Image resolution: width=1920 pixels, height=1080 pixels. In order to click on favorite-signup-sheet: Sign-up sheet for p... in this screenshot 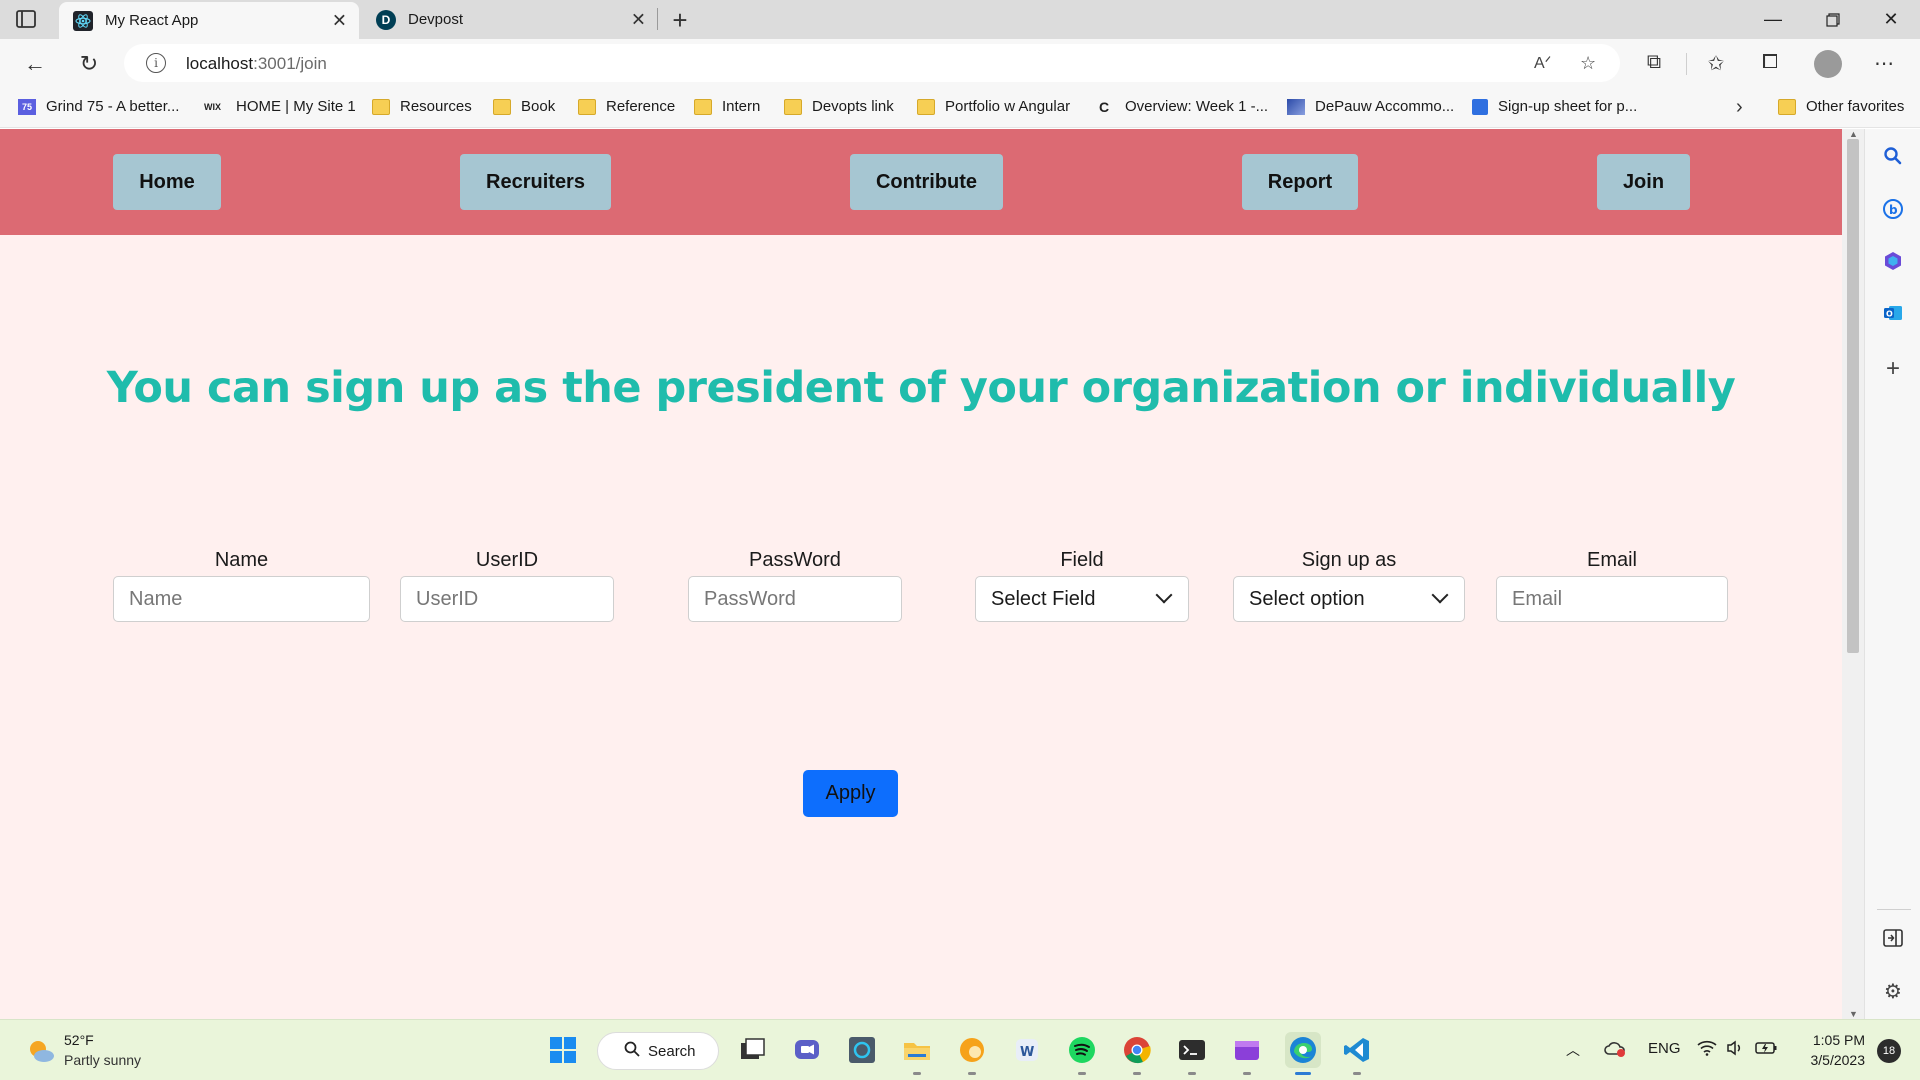, I will do `click(1554, 106)`.